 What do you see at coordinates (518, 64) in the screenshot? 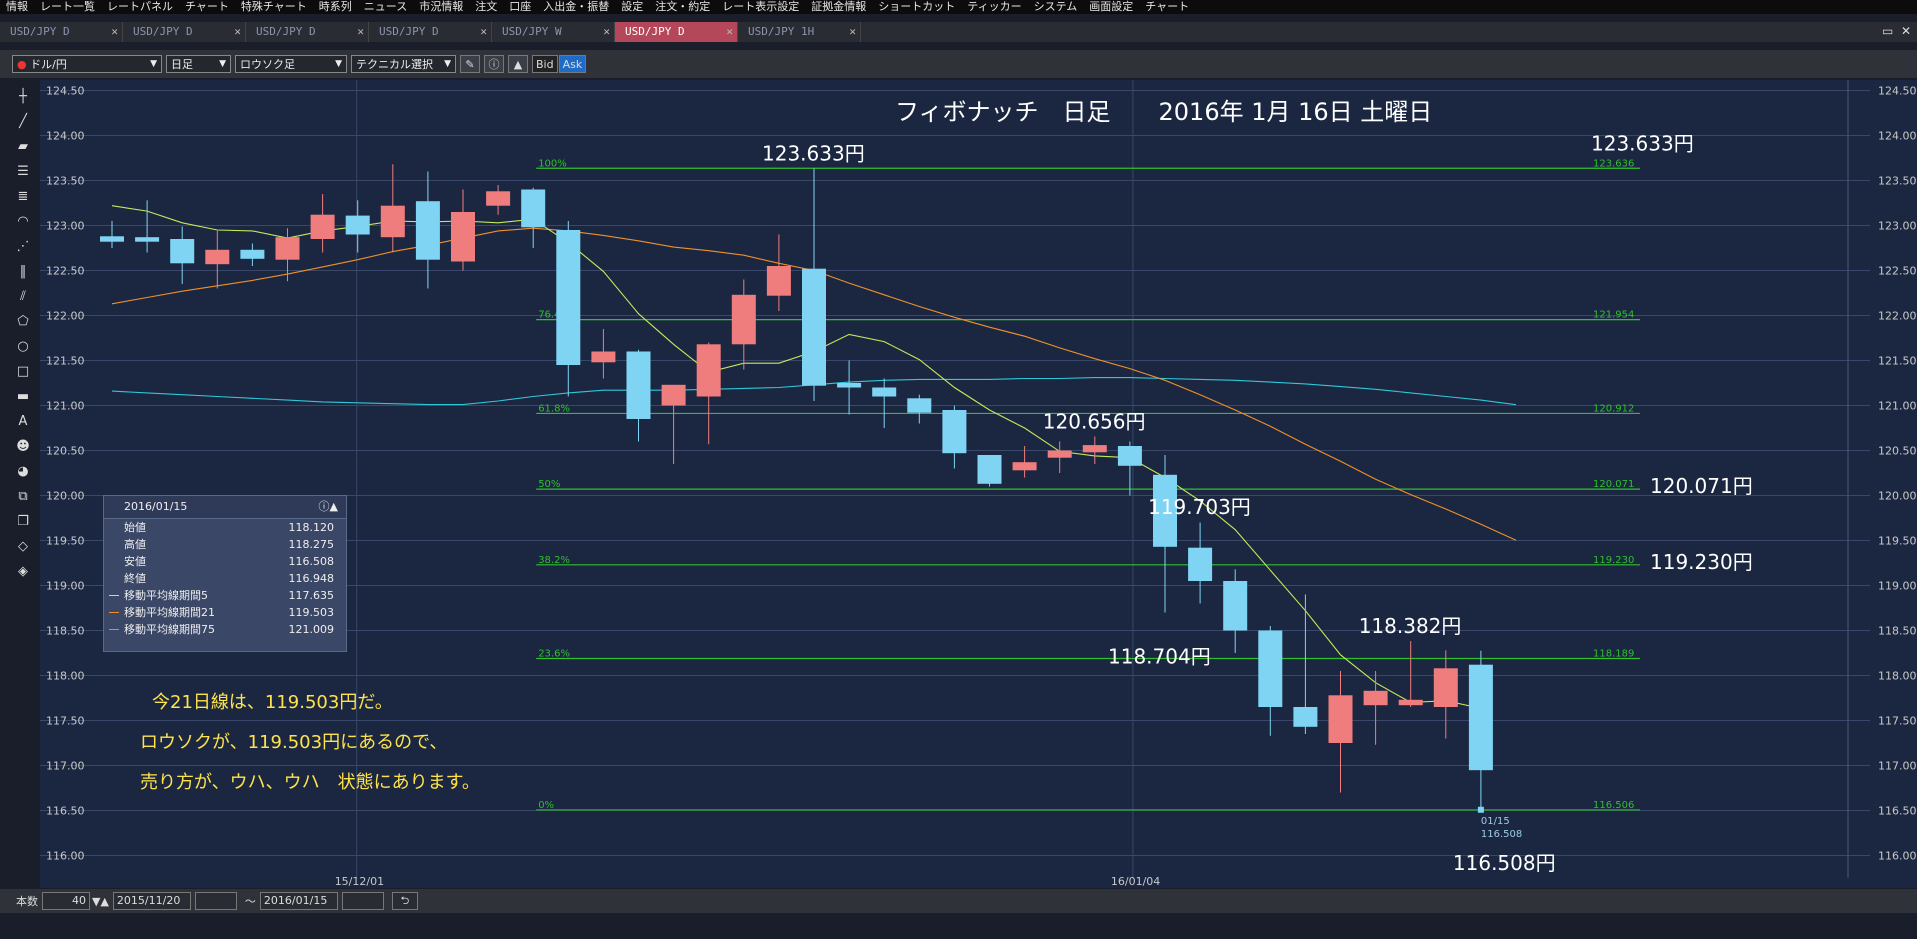
I see `mountain-chart-button: ▲` at bounding box center [518, 64].